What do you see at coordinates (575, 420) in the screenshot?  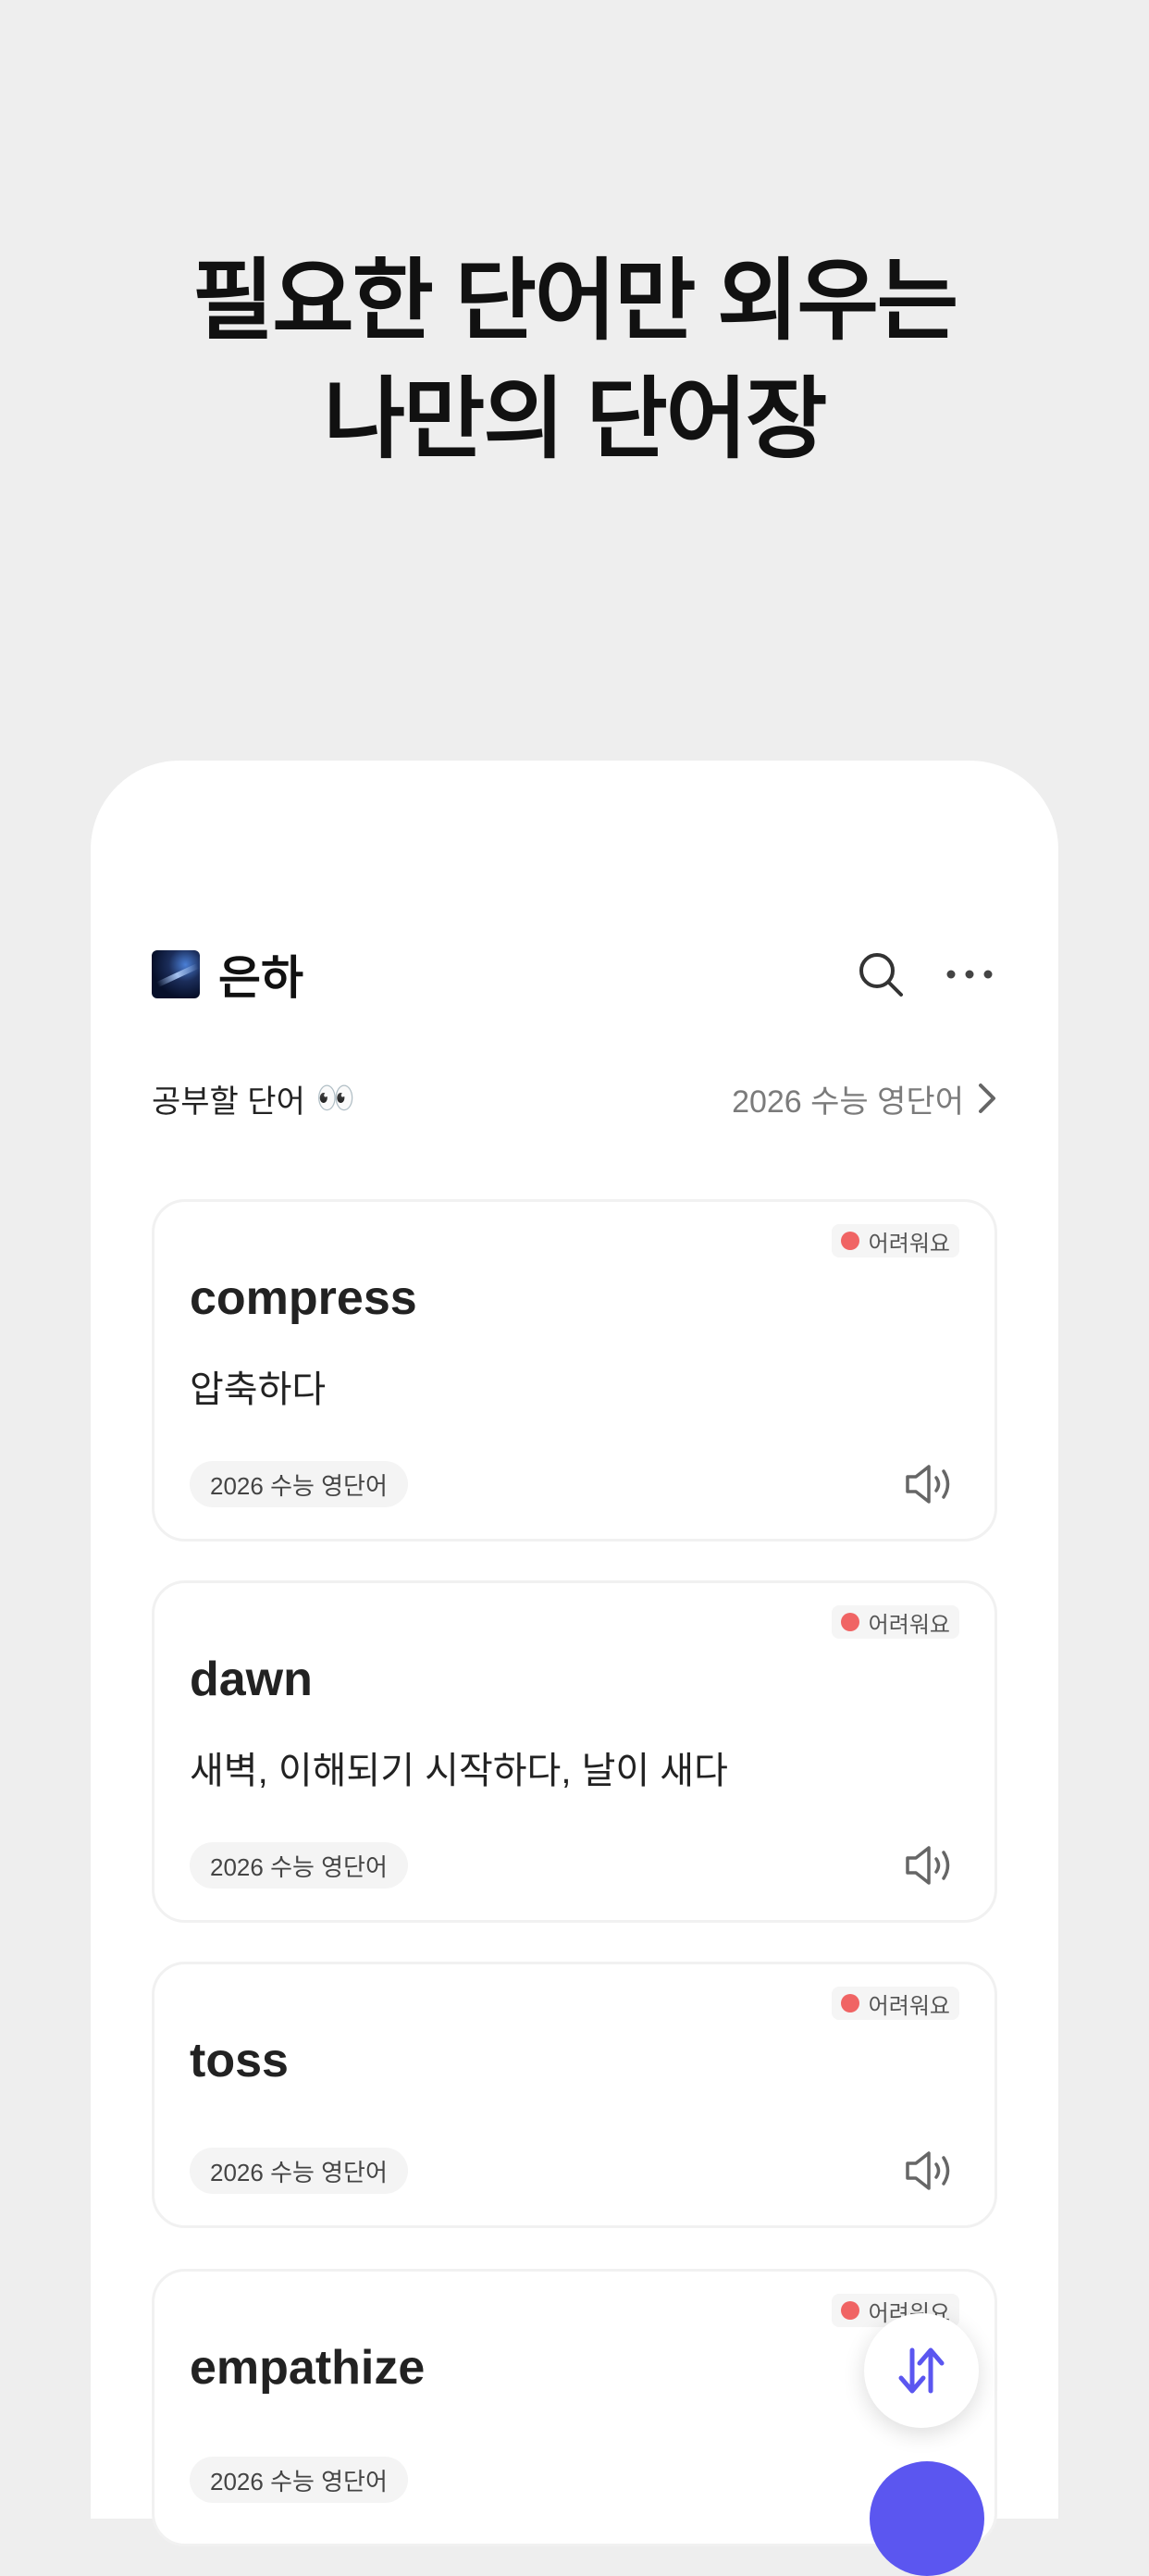 I see `headline-line-2: 나만의 단어장` at bounding box center [575, 420].